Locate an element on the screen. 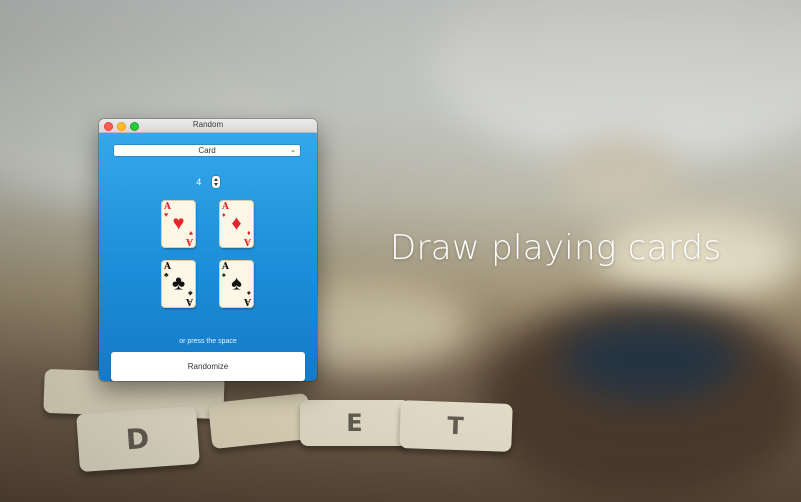 Image resolution: width=801 pixels, height=502 pixels. card-count-value: 4 is located at coordinates (199, 181).